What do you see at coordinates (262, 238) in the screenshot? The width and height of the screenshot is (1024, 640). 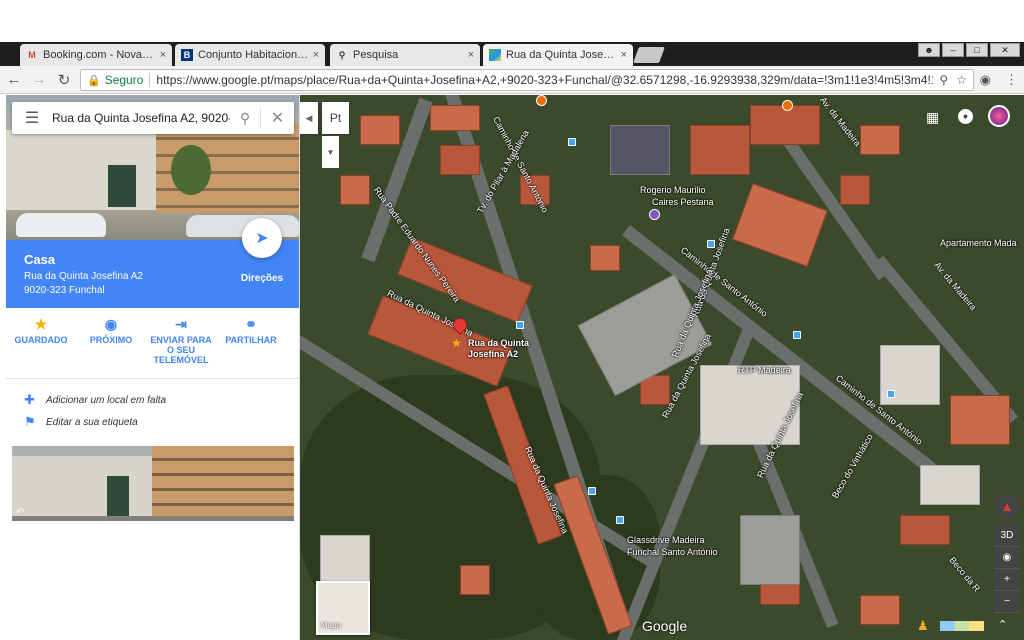 I see `directions-icon: ➤` at bounding box center [262, 238].